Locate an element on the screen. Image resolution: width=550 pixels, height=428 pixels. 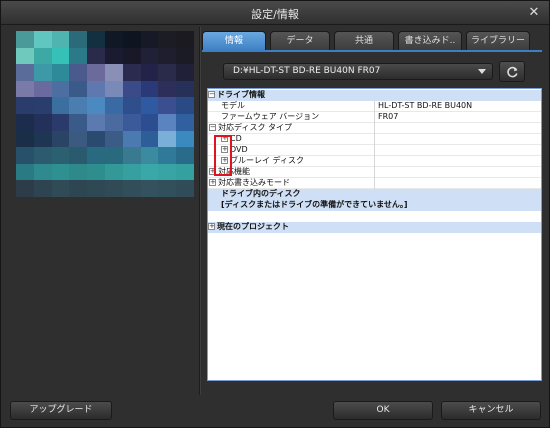
tab-writing-drive: 書き込みド.. is located at coordinates (430, 41).